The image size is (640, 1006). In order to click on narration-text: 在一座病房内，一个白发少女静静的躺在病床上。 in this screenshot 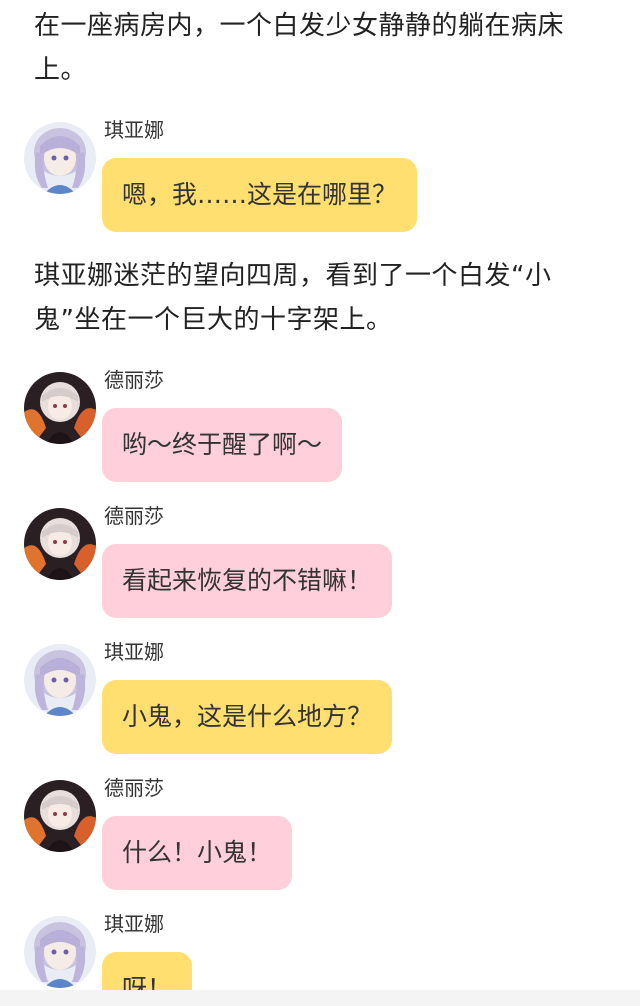, I will do `click(299, 48)`.